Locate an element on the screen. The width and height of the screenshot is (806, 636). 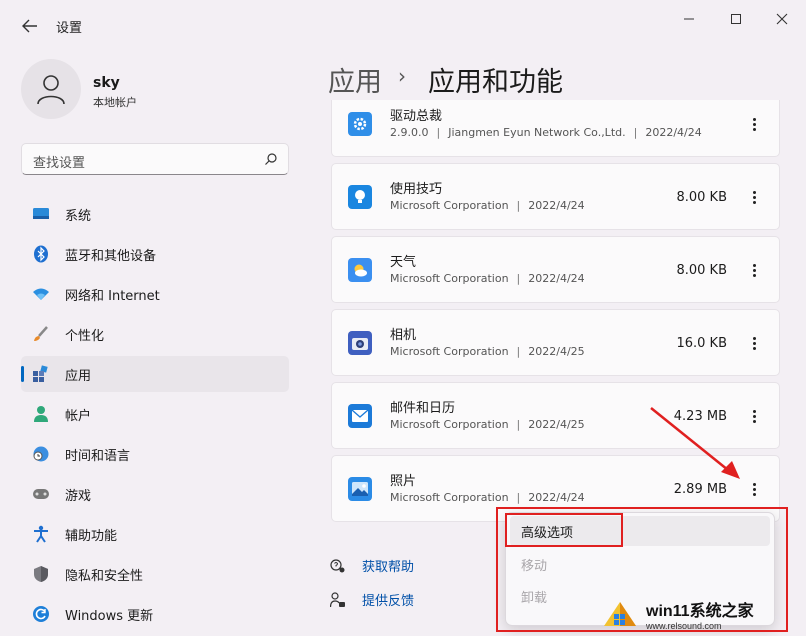
app-name: 邮件和日历 is located at coordinates (423, 408).